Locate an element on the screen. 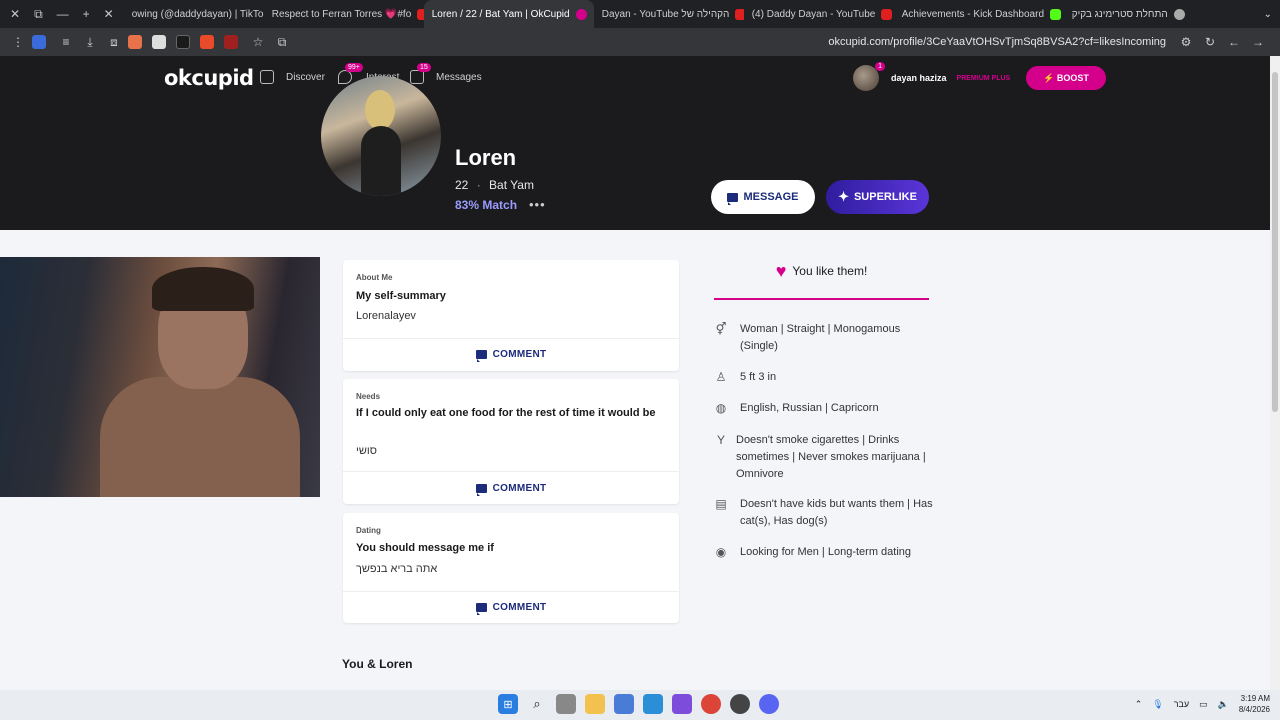 The width and height of the screenshot is (1280, 720). task-view-icon is located at coordinates (566, 704).